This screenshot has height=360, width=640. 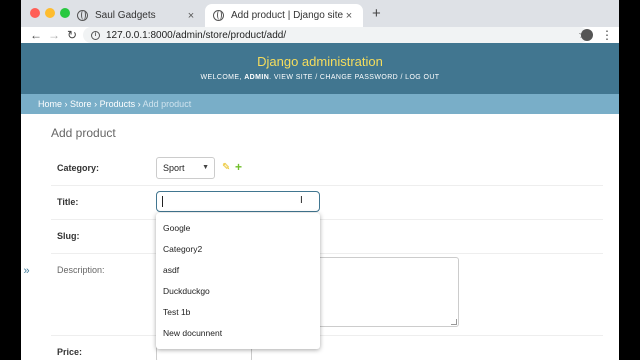 I want to click on resize-grip-icon, so click(x=454, y=322).